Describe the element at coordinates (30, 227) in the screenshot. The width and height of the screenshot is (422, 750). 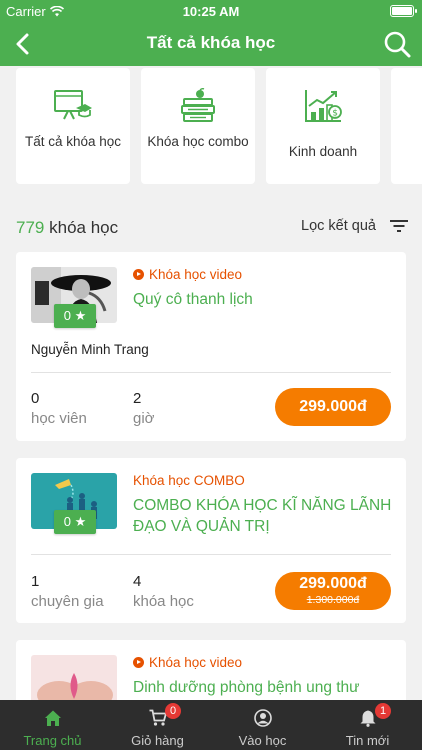
I see `course-count-number: 779` at that location.